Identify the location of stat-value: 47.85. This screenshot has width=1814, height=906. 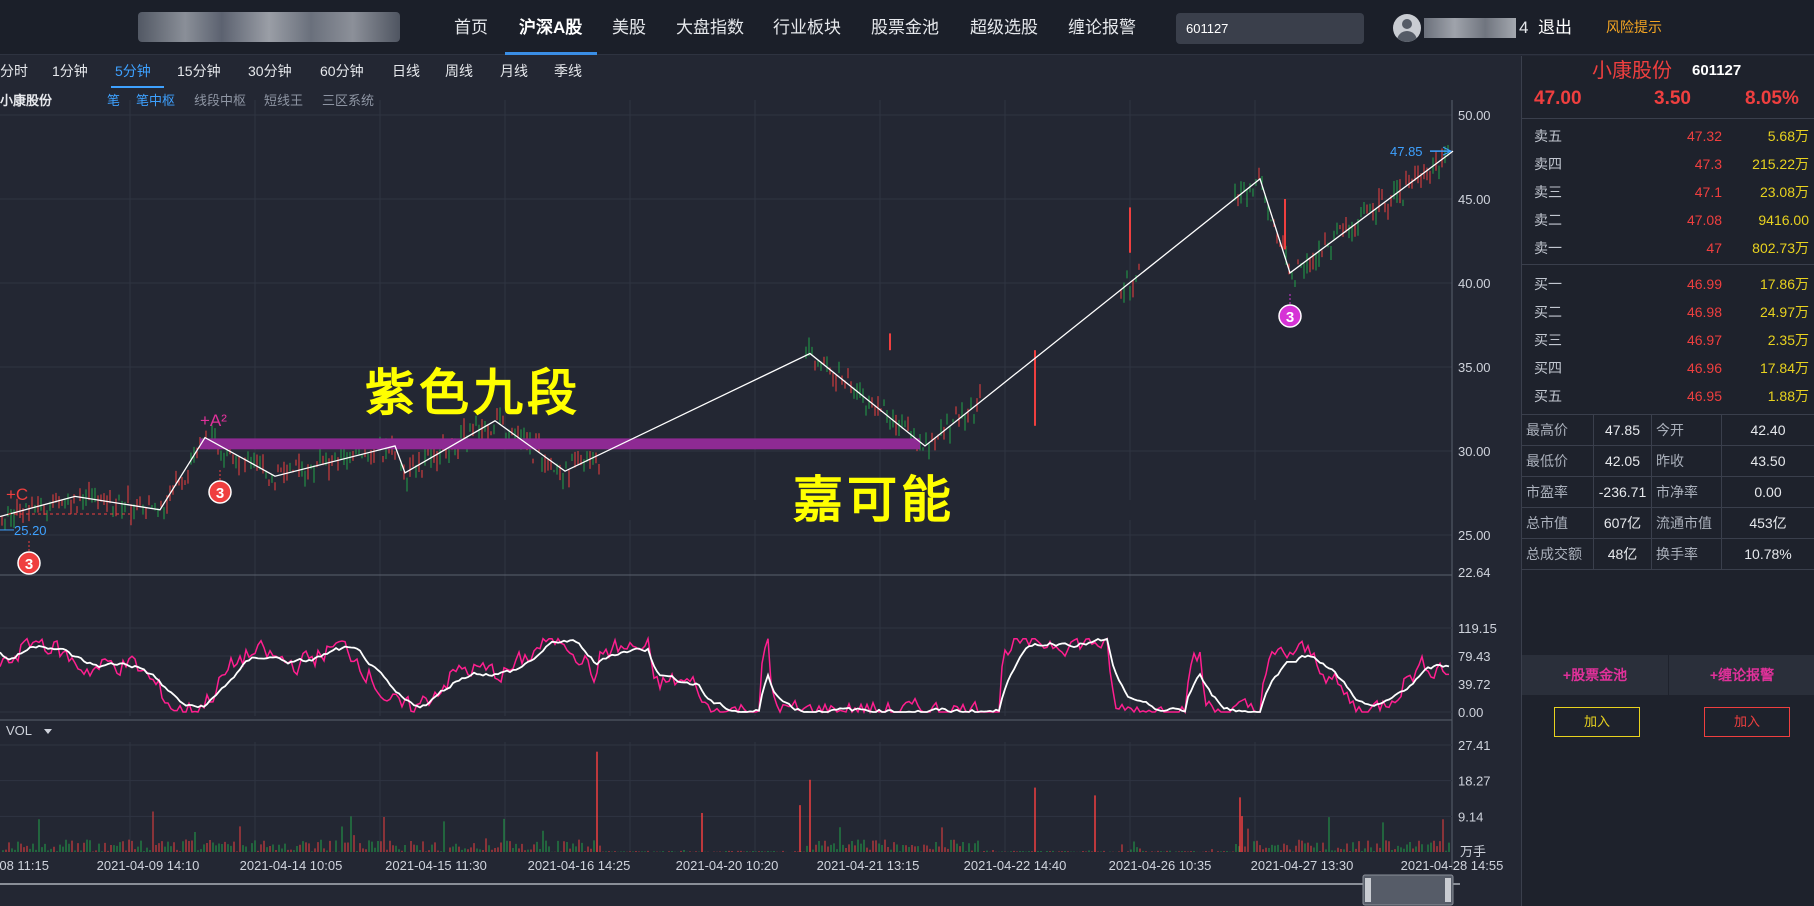
(1623, 430).